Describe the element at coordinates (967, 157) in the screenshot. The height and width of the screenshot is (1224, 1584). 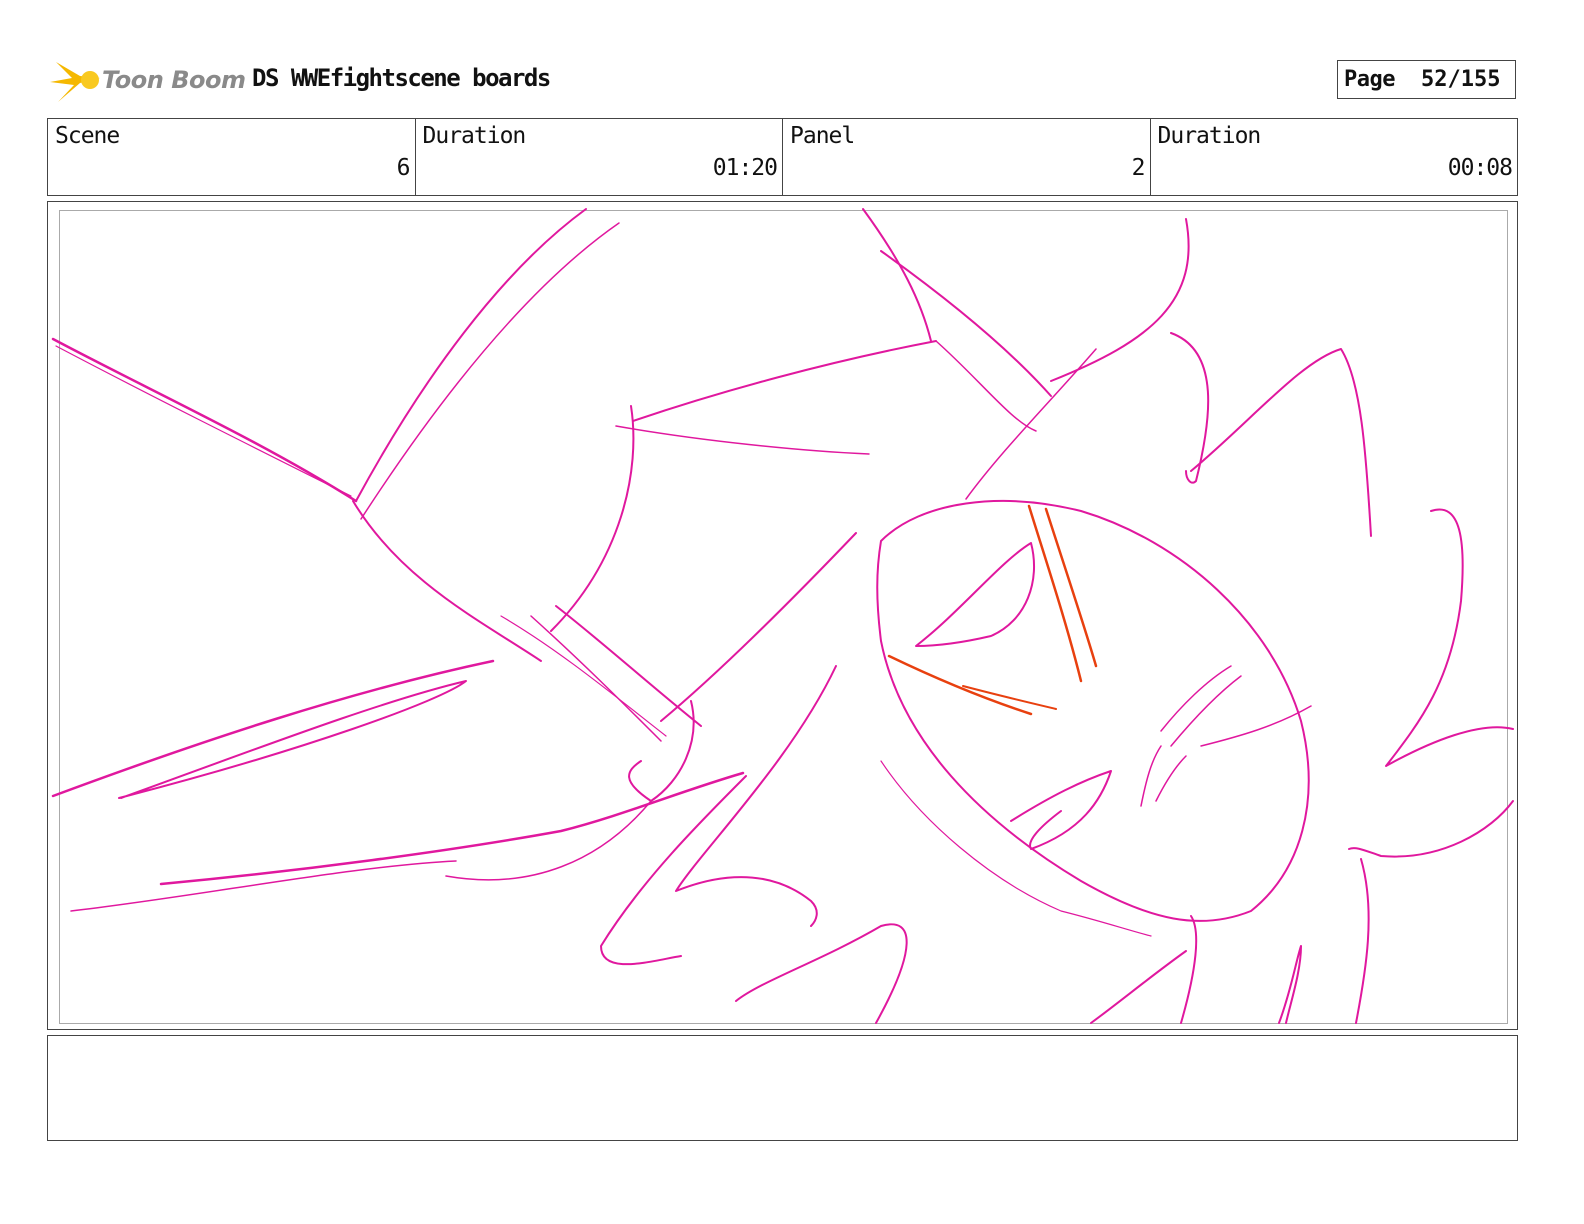
I see `panel-cell: Panel 2` at that location.